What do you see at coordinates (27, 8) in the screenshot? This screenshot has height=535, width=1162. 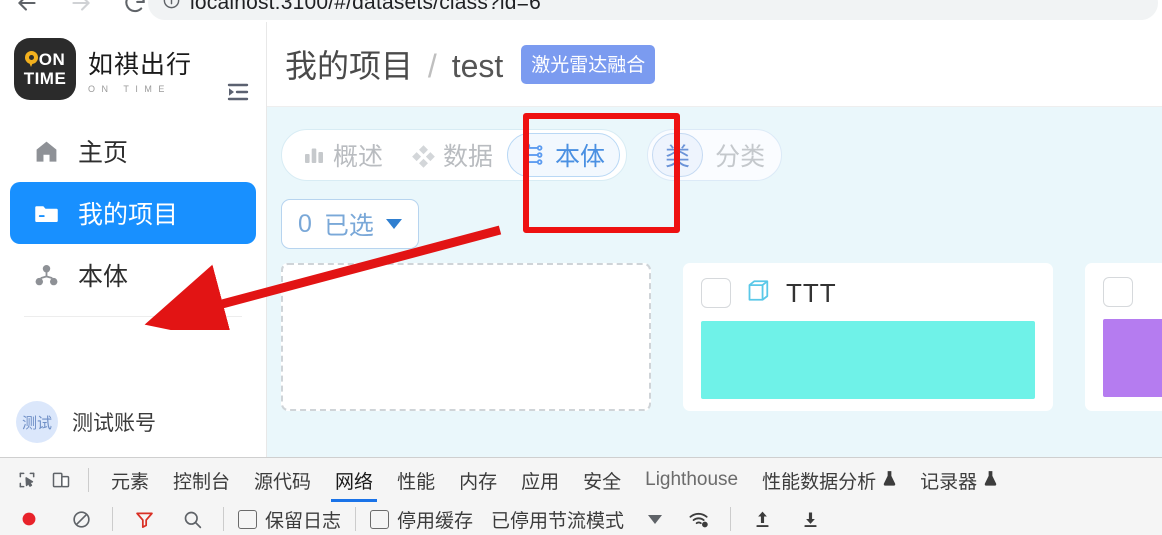 I see `back-arrow-icon` at bounding box center [27, 8].